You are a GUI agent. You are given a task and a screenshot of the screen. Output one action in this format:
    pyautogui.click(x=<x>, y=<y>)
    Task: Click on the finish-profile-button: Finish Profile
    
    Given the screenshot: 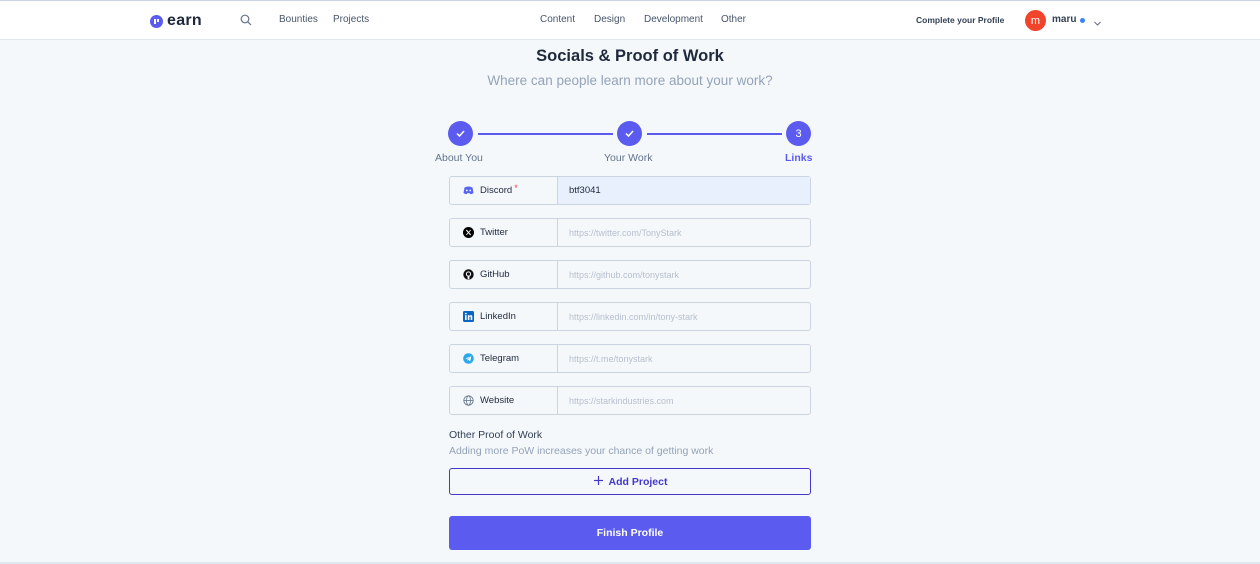 What is the action you would take?
    pyautogui.click(x=630, y=533)
    